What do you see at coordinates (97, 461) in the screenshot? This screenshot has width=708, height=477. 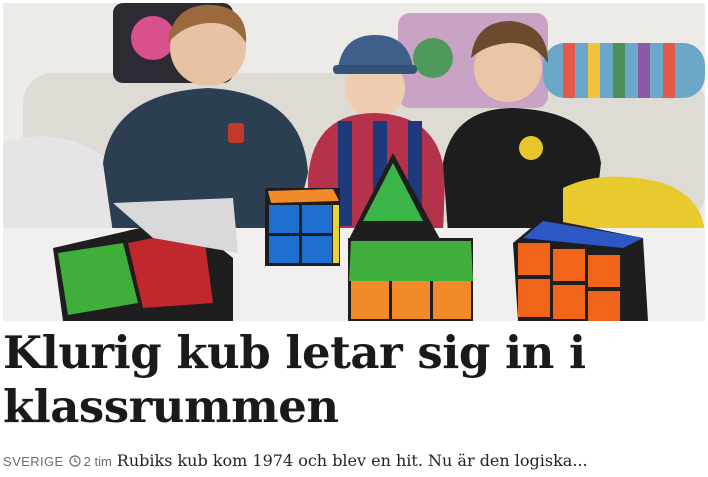 I see `publish-time: 2 tim` at bounding box center [97, 461].